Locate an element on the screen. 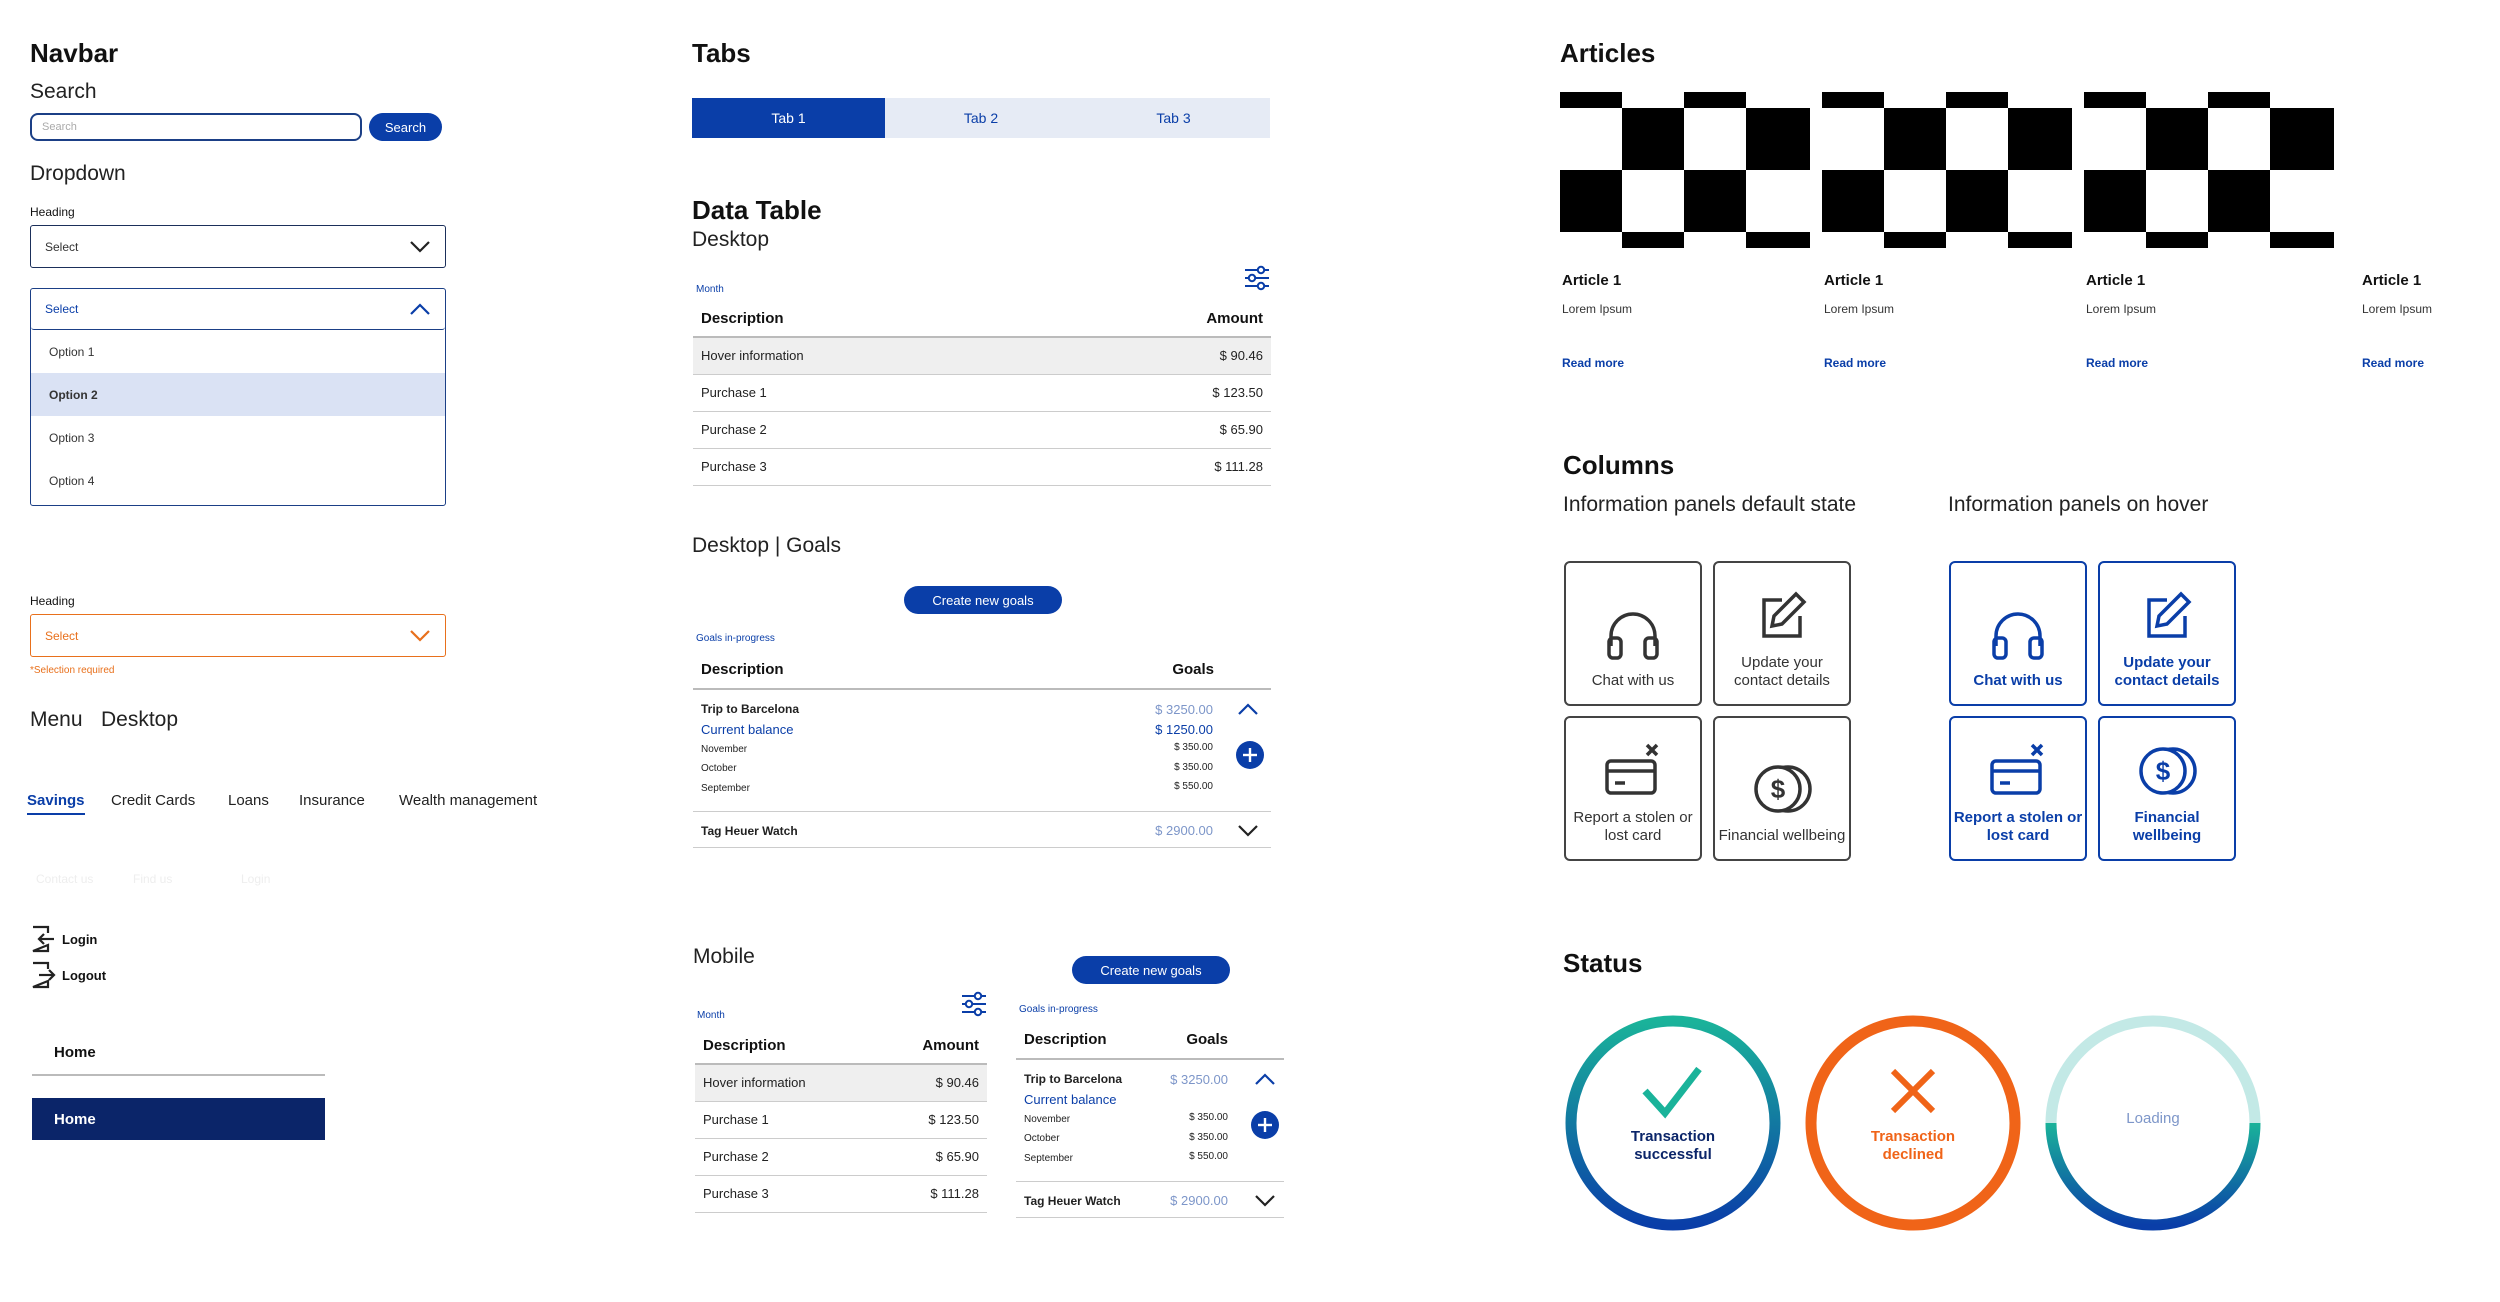 This screenshot has width=2500, height=1302. tab-1: Tab 1 is located at coordinates (788, 118).